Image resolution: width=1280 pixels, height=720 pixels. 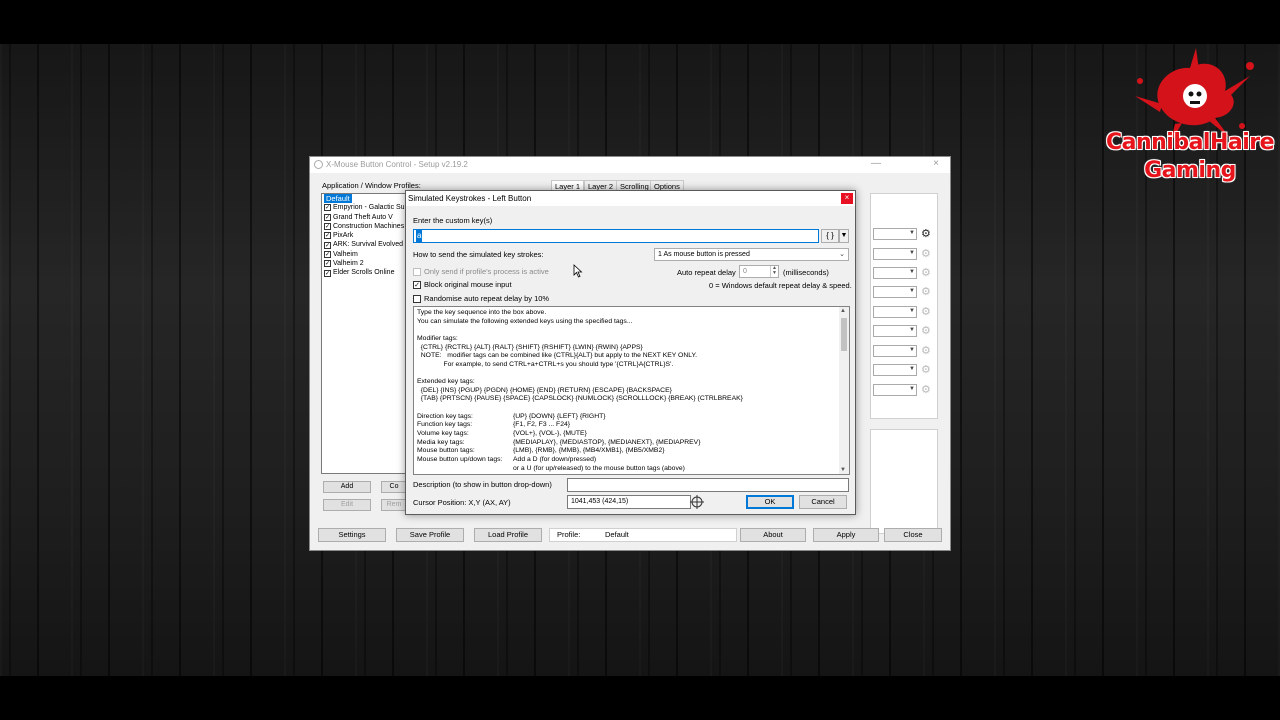 What do you see at coordinates (364, 226) in the screenshot?
I see `list-item: ✓ Construction Machines` at bounding box center [364, 226].